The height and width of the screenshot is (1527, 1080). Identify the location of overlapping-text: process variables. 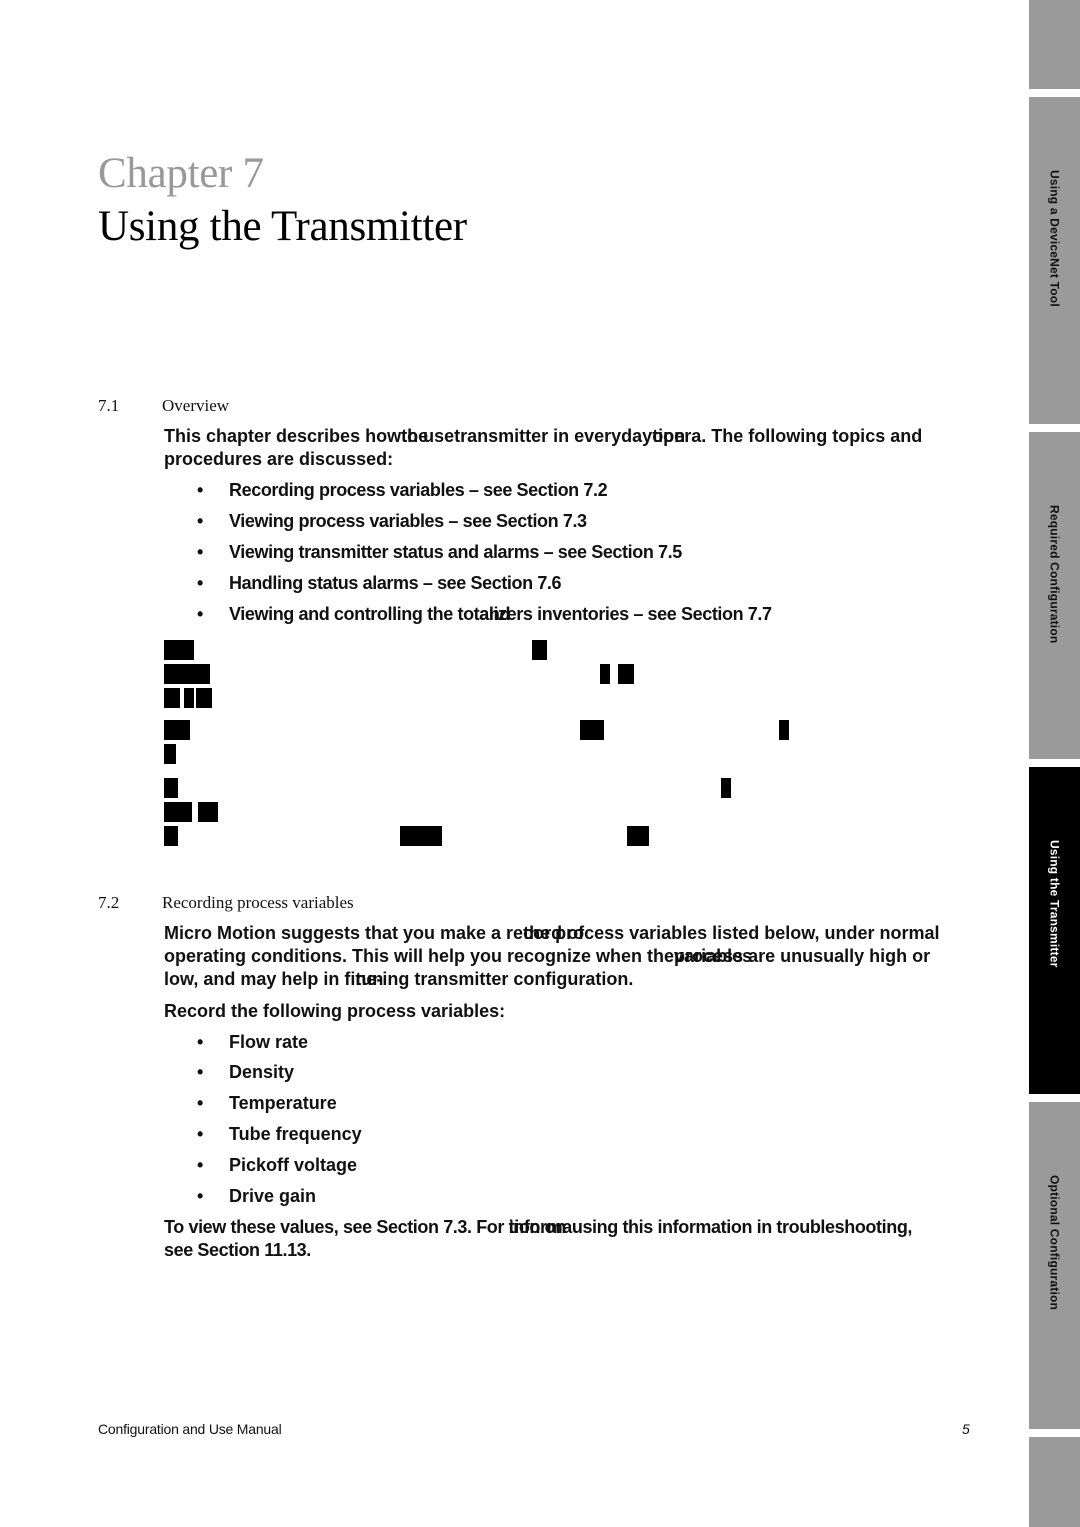
(713, 956).